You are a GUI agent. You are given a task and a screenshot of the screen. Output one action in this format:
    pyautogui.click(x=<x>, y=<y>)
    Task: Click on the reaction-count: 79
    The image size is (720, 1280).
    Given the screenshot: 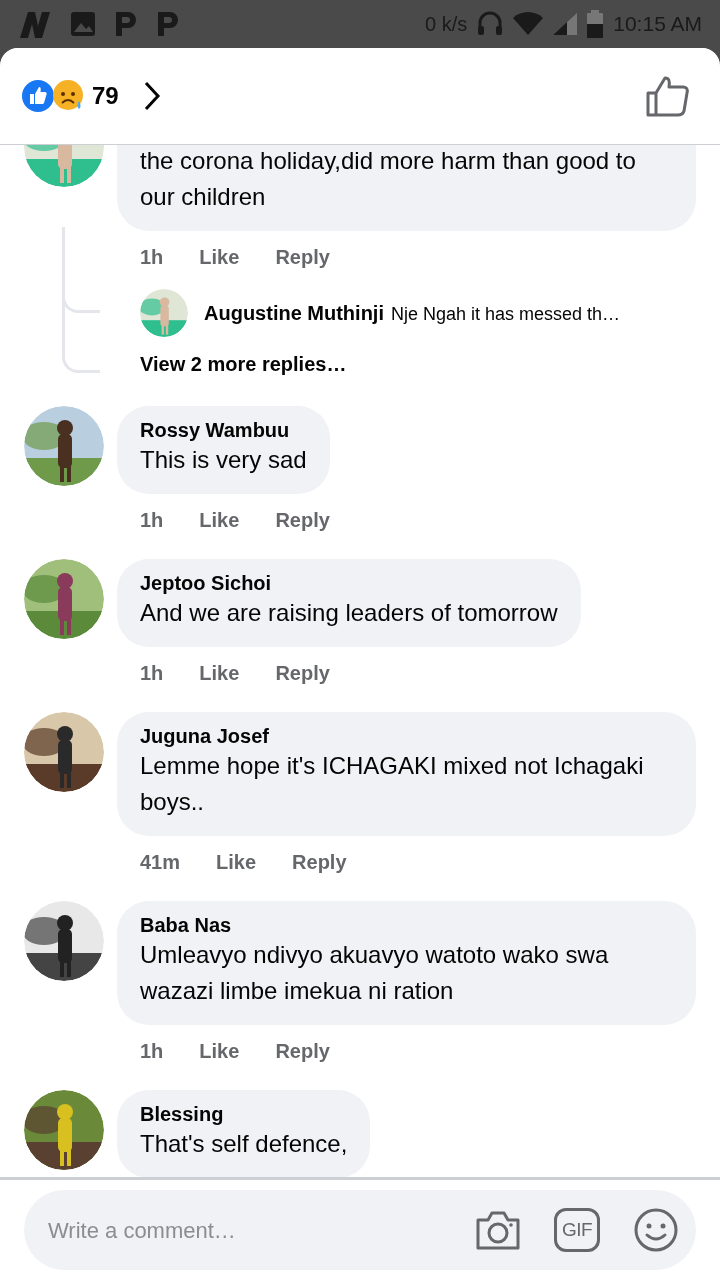 What is the action you would take?
    pyautogui.click(x=105, y=96)
    